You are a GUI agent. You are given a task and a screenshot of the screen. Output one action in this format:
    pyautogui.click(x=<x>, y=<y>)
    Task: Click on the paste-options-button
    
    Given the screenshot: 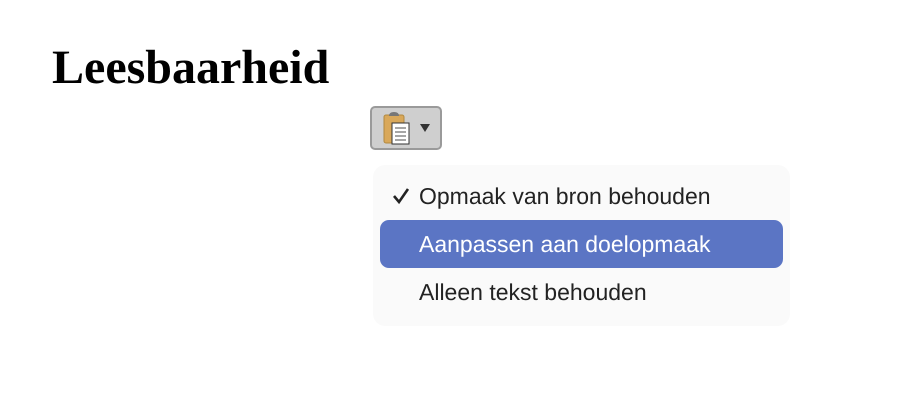 What is the action you would take?
    pyautogui.click(x=406, y=128)
    